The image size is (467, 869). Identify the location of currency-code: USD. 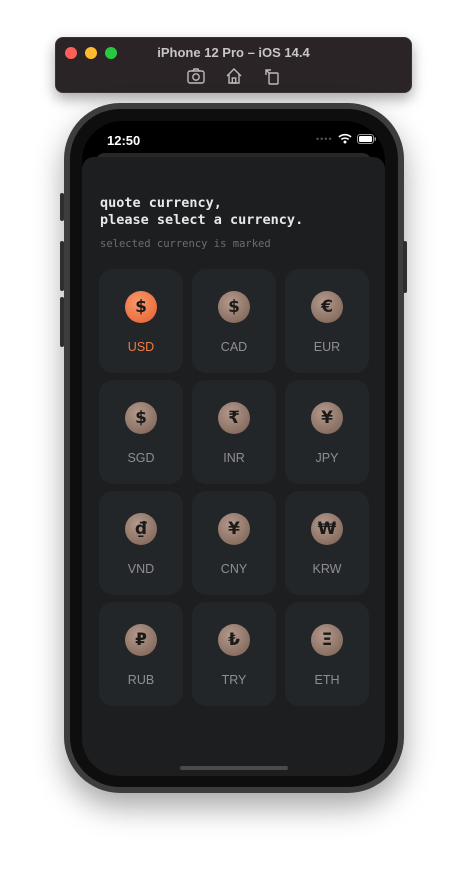
(141, 347).